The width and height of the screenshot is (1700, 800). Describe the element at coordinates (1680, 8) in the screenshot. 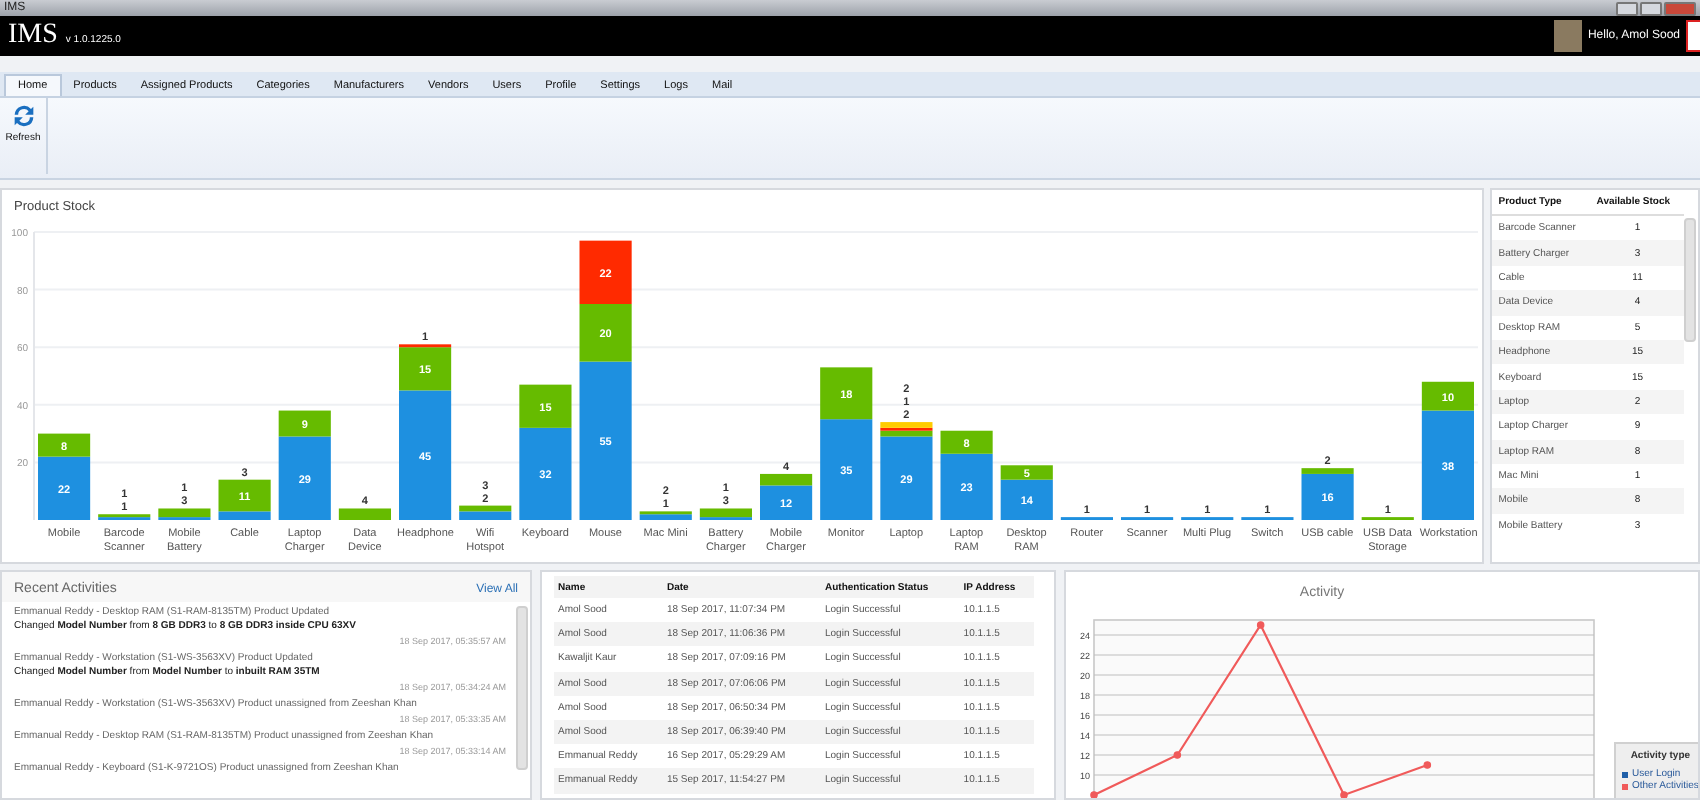

I see `close-icon` at that location.